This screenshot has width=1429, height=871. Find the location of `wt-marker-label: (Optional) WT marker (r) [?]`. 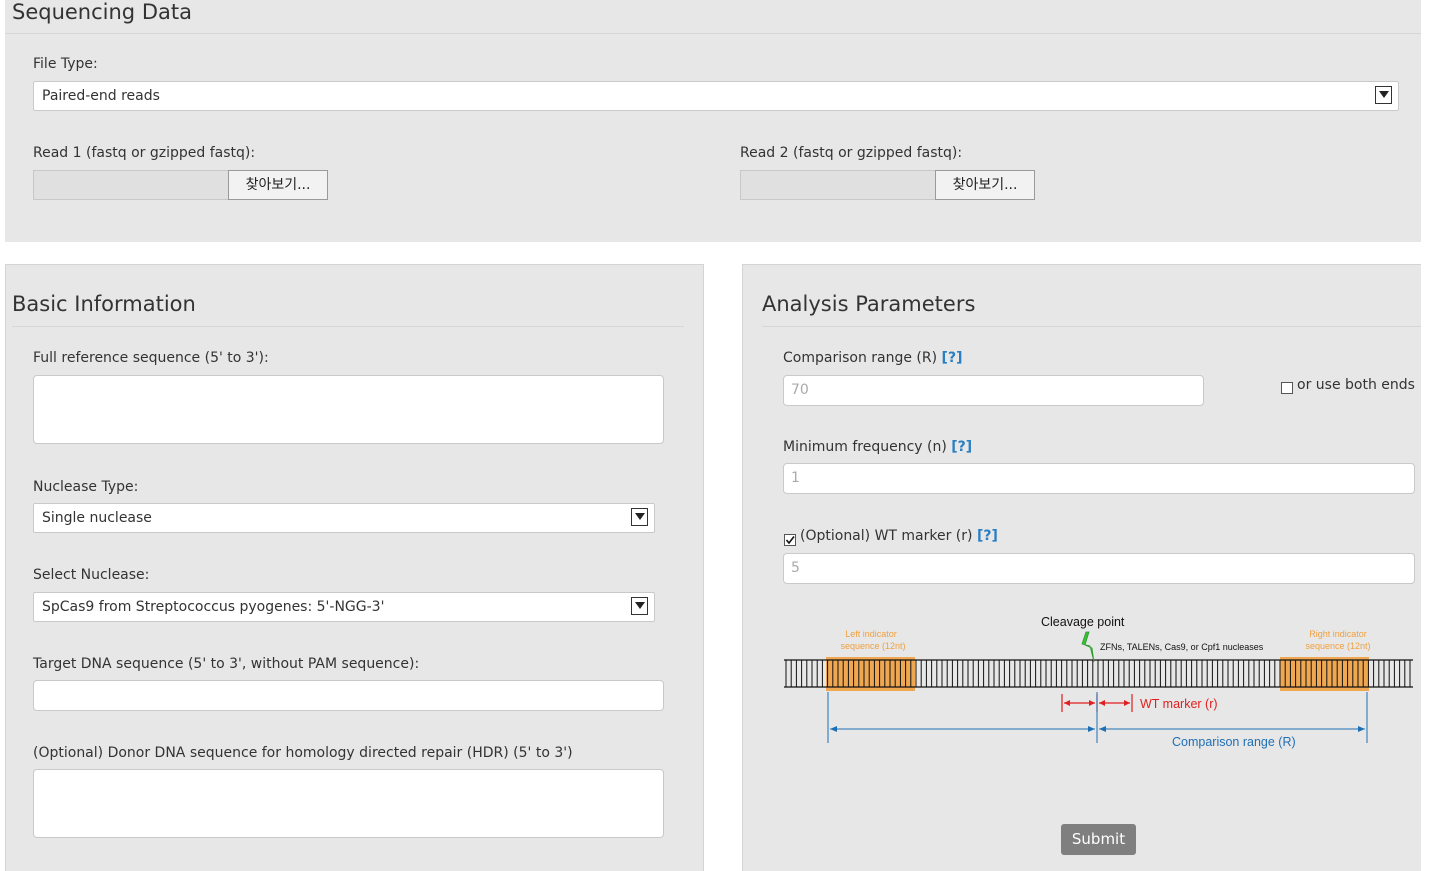

wt-marker-label: (Optional) WT marker (r) [?] is located at coordinates (899, 536).